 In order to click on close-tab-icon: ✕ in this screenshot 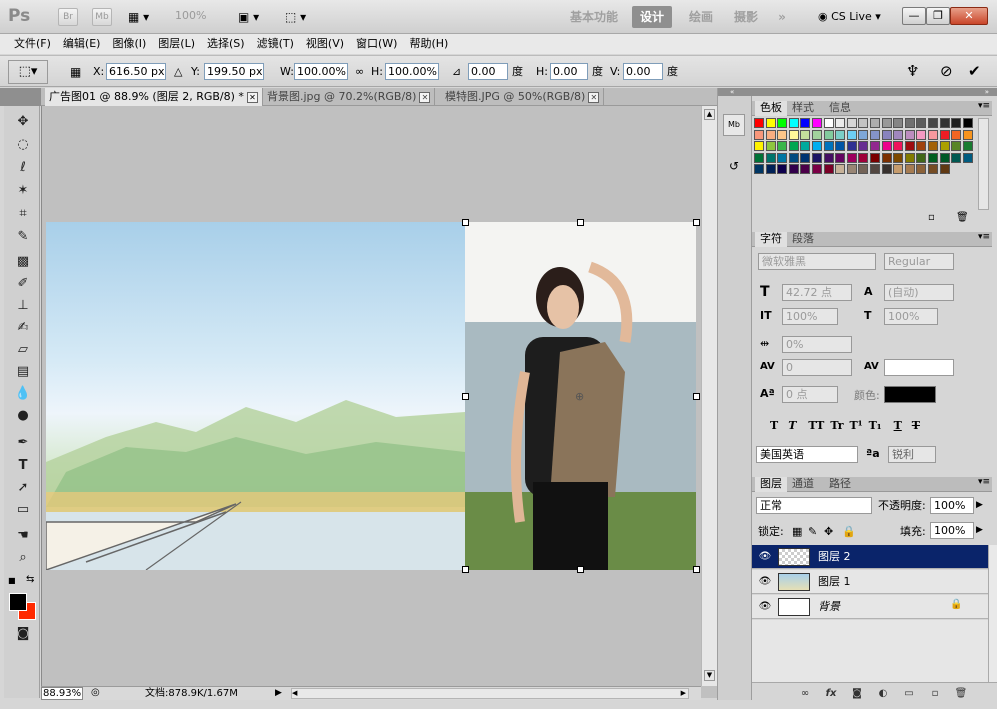, I will do `click(425, 97)`.